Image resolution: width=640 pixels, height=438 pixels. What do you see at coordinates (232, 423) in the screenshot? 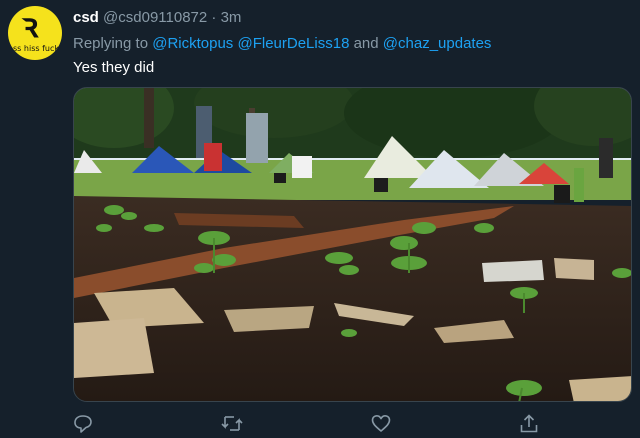
I see `retweet-icon` at bounding box center [232, 423].